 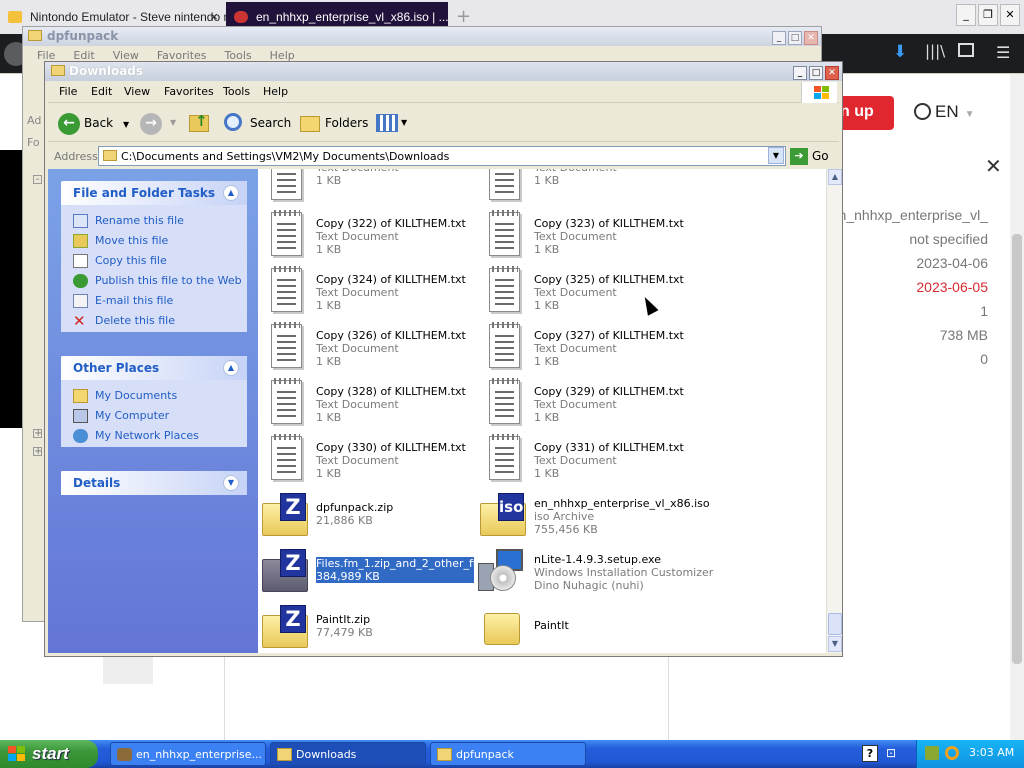 What do you see at coordinates (160, 243) in the screenshot?
I see `task-move: Move this file` at bounding box center [160, 243].